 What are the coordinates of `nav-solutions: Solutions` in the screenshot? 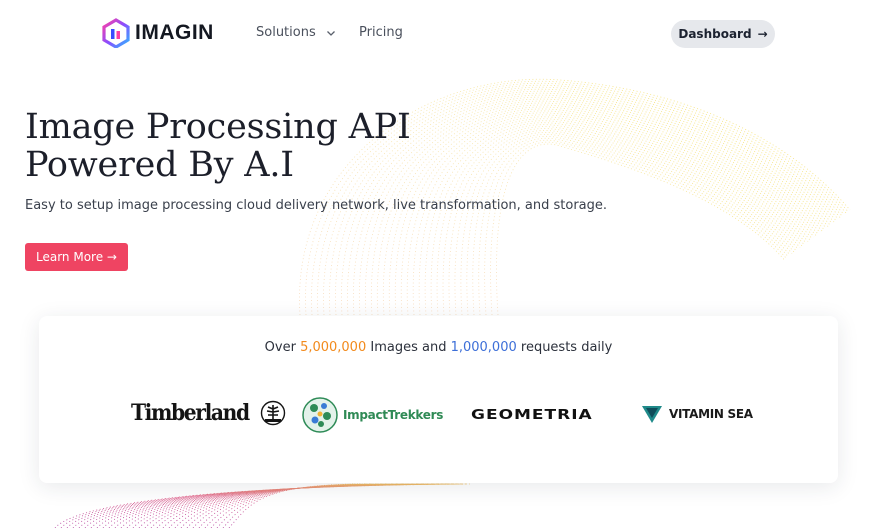 It's located at (296, 32).